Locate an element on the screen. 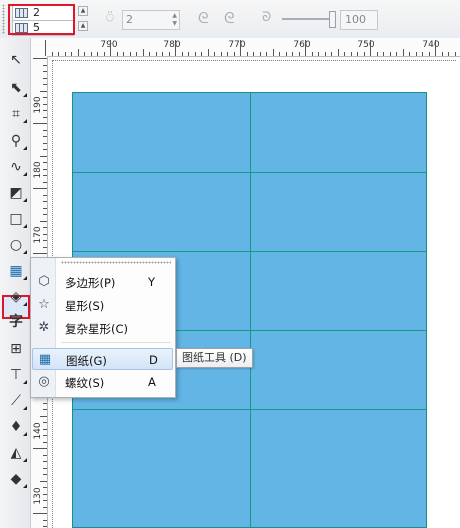 The width and height of the screenshot is (460, 528). horizontal-ruler: 790 780 770 760 750 740 is located at coordinates (252, 47).